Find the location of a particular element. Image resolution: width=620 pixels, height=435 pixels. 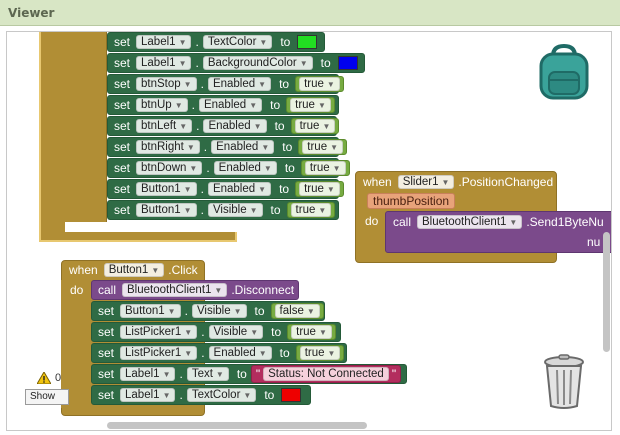

set-property-block: set Button1 ▼. Visible ▼ to false ▼ is located at coordinates (208, 311).